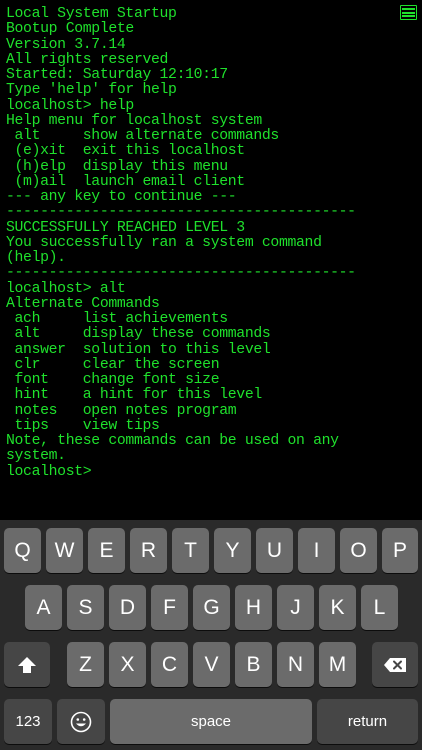 The height and width of the screenshot is (750, 422). Describe the element at coordinates (164, 242) in the screenshot. I see `terminal-line: You successfully ran a system command` at that location.